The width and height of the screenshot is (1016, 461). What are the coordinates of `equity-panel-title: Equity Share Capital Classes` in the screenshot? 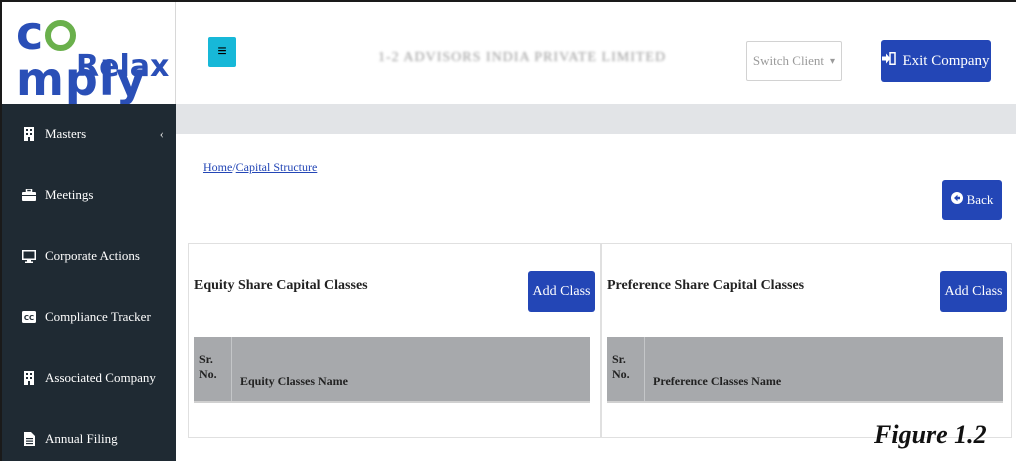 It's located at (281, 285).